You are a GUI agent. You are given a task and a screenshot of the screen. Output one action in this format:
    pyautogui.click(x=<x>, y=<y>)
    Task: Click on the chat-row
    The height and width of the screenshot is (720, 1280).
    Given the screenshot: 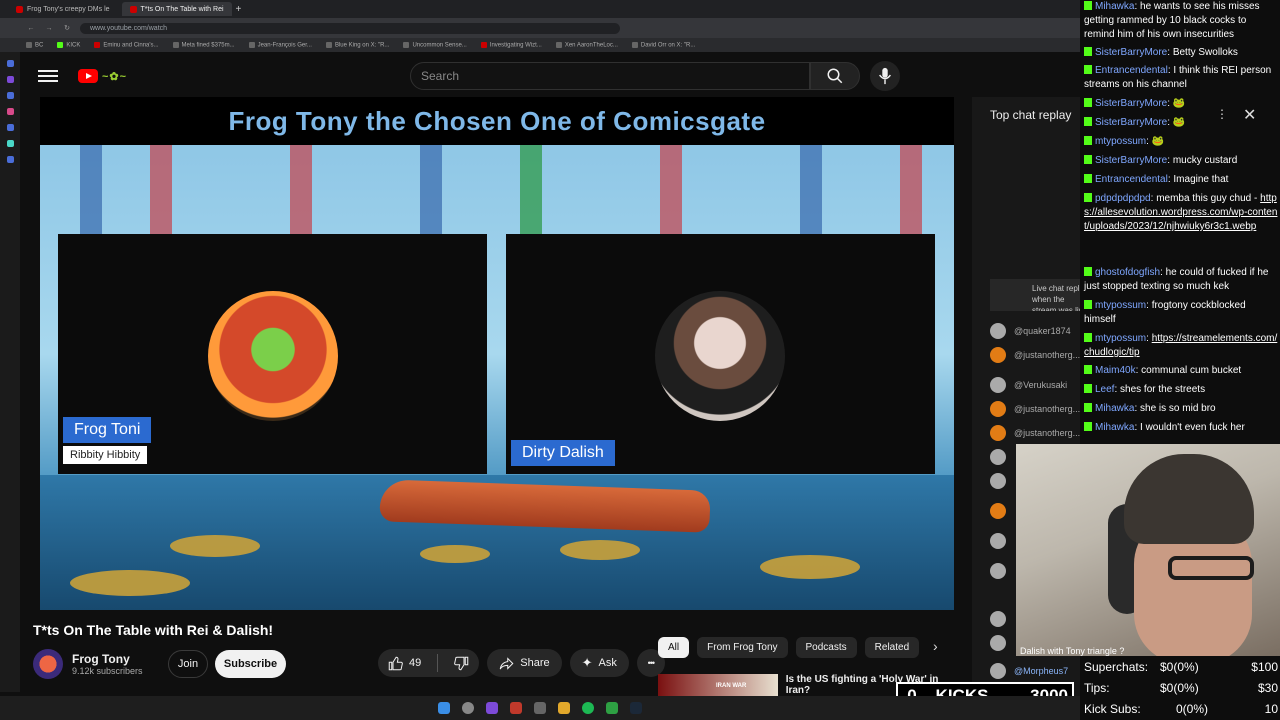 What is the action you would take?
    pyautogui.click(x=998, y=481)
    